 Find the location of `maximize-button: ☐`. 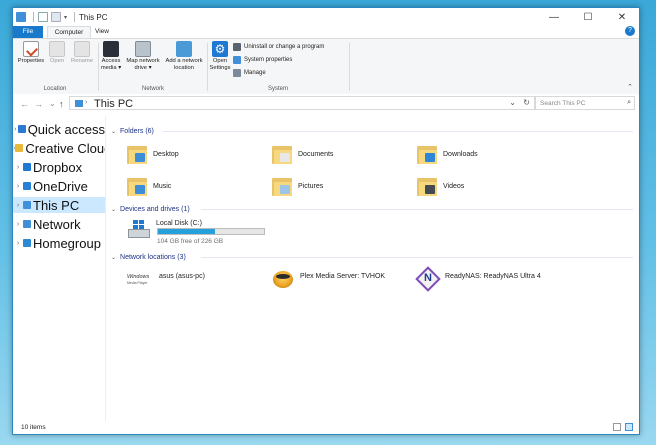

maximize-button: ☐ is located at coordinates (588, 17).